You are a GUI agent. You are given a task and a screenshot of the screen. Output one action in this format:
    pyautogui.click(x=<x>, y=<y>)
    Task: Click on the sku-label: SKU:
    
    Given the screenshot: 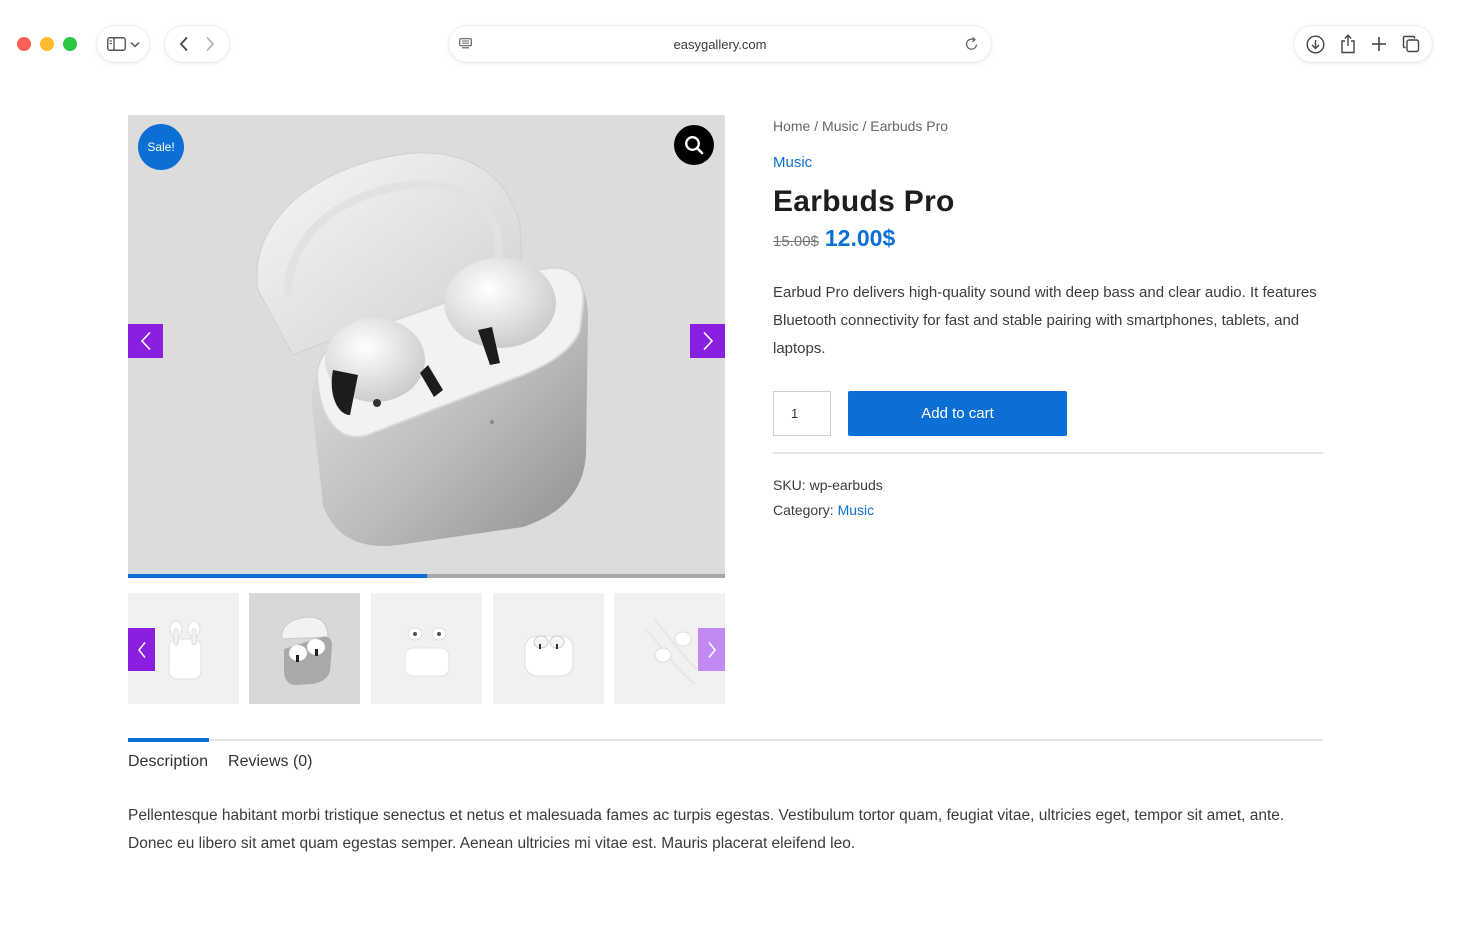 What is the action you would take?
    pyautogui.click(x=791, y=485)
    